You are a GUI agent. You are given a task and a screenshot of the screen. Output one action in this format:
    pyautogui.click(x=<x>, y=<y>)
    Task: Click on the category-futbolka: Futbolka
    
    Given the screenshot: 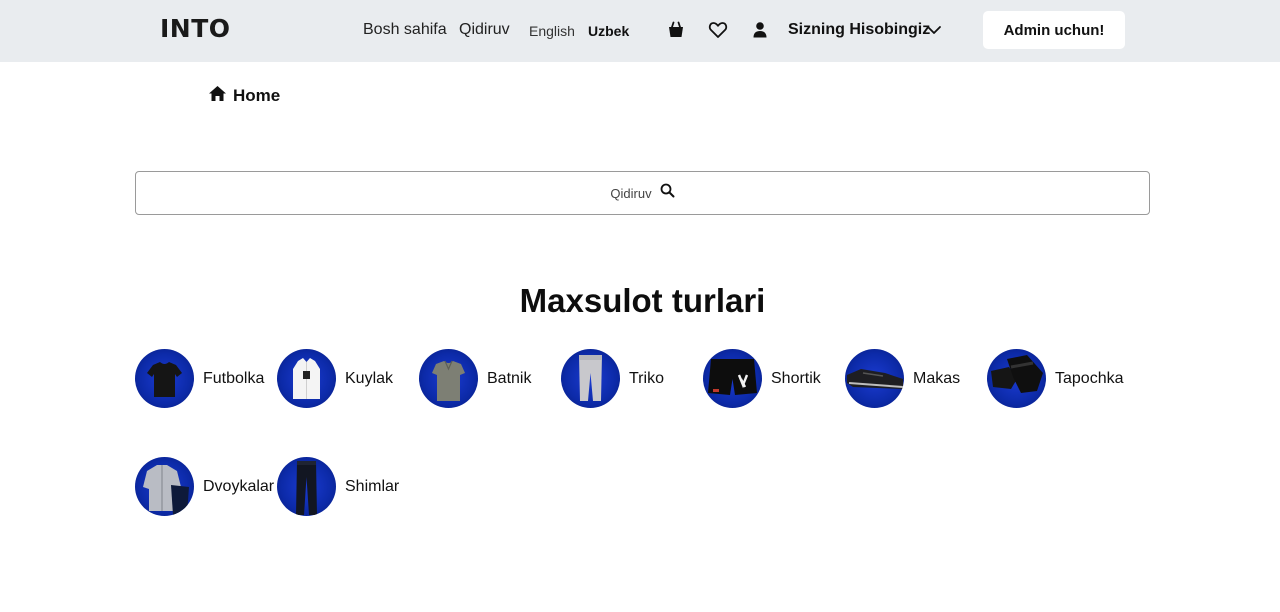 What is the action you would take?
    pyautogui.click(x=199, y=378)
    